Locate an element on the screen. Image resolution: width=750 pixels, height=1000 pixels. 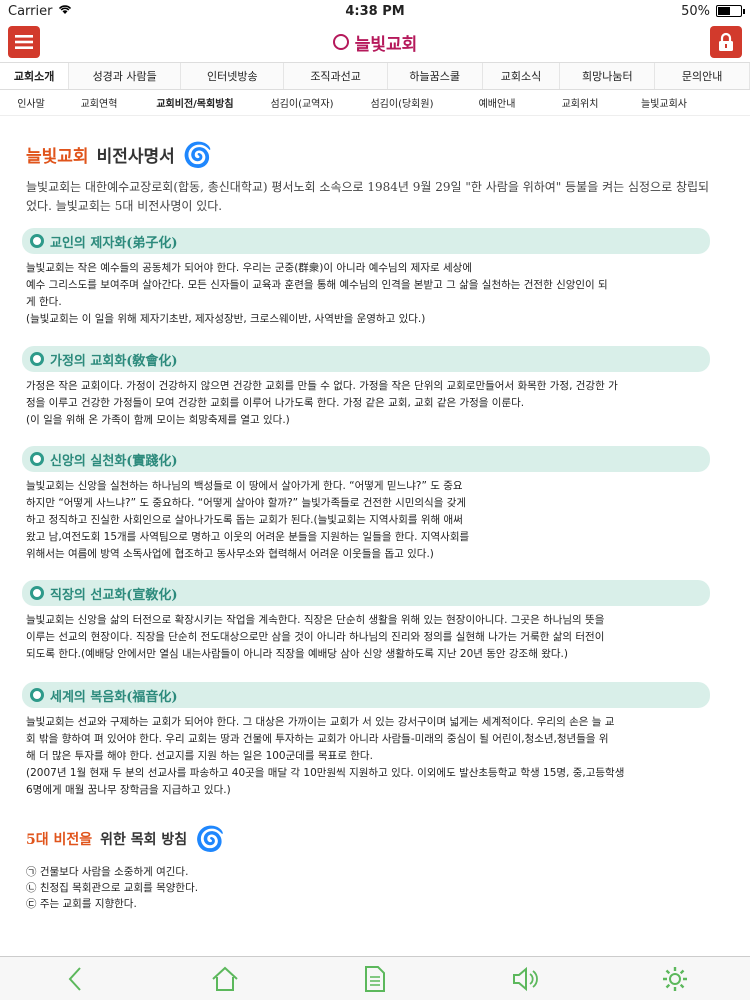
subtab-church-history: 늘빛교회사 is located at coordinates (664, 102).